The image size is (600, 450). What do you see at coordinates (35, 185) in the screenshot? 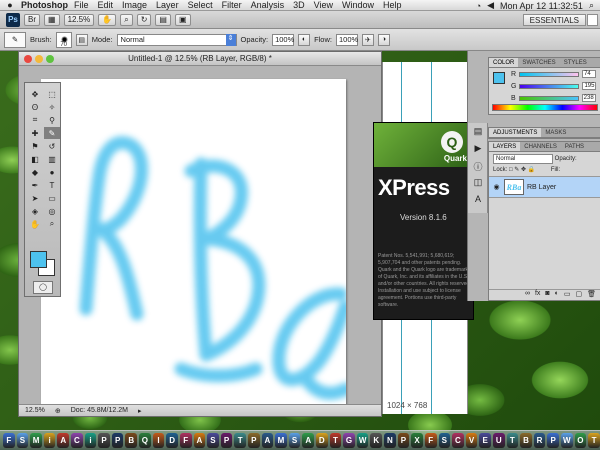
I see `pen-tool-icon: ✒` at bounding box center [35, 185].